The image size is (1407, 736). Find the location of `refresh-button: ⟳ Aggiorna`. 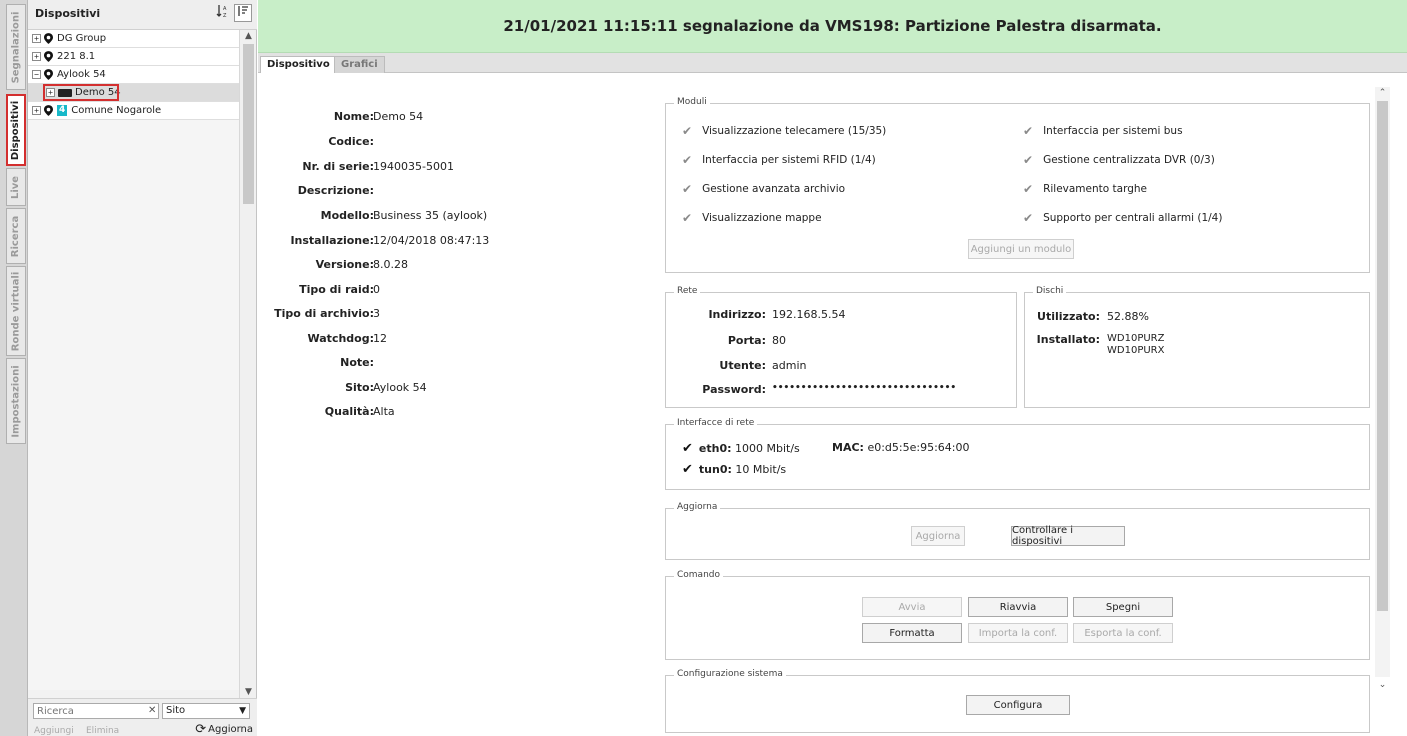

refresh-button: ⟳ Aggiorna is located at coordinates (224, 729).